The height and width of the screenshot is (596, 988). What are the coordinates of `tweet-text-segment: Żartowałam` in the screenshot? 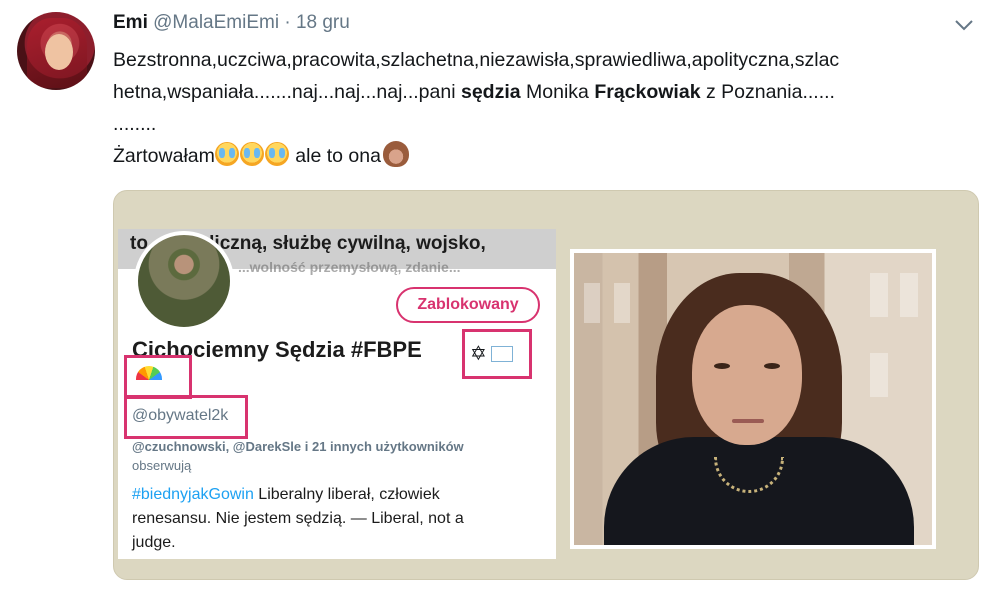 It's located at (164, 156).